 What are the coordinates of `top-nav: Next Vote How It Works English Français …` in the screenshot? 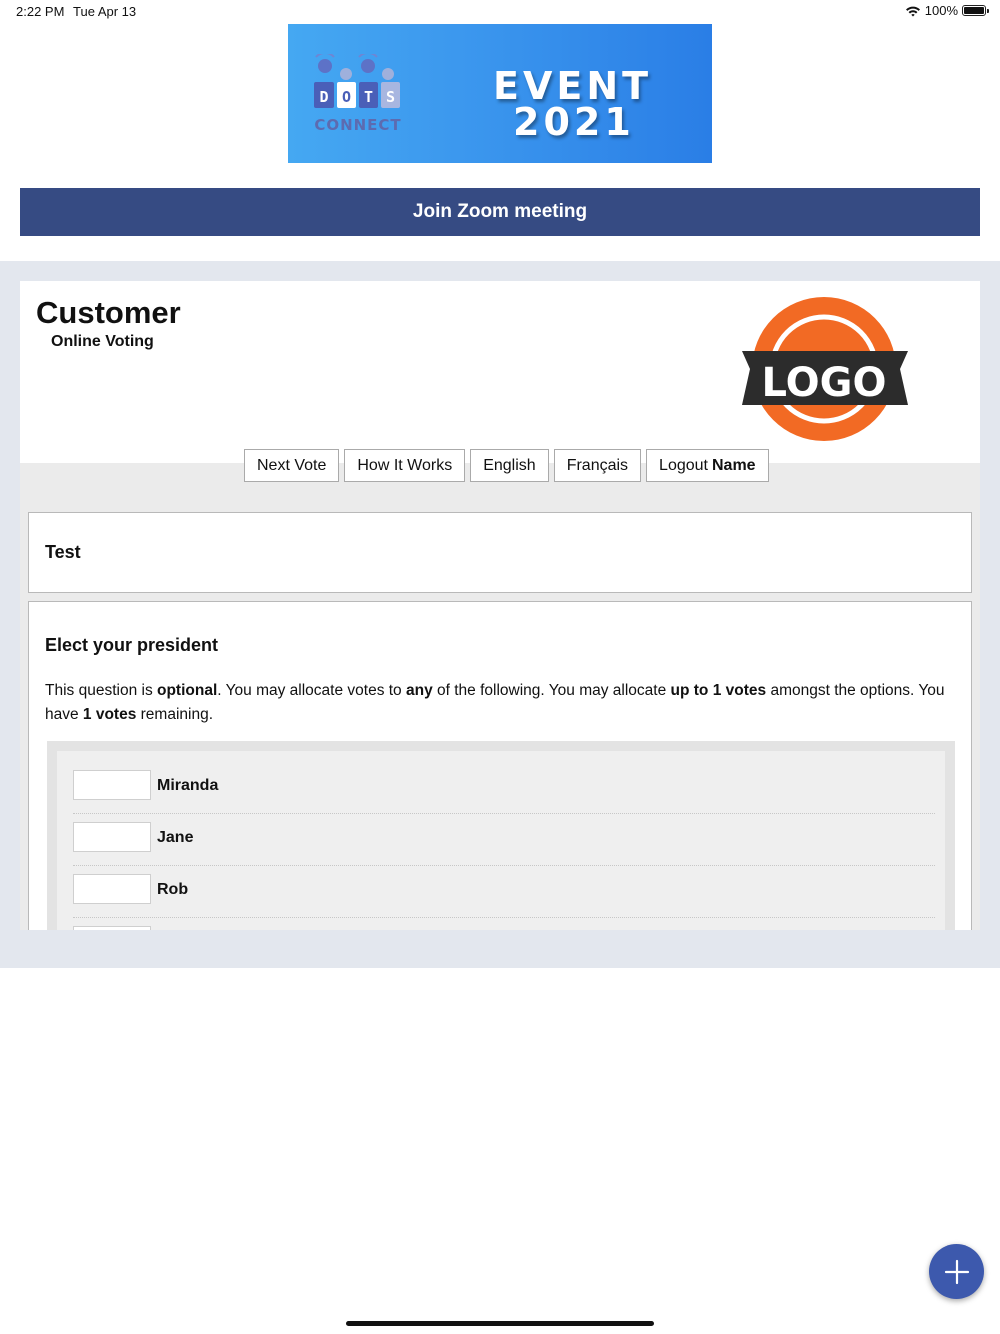 It's located at (506, 465).